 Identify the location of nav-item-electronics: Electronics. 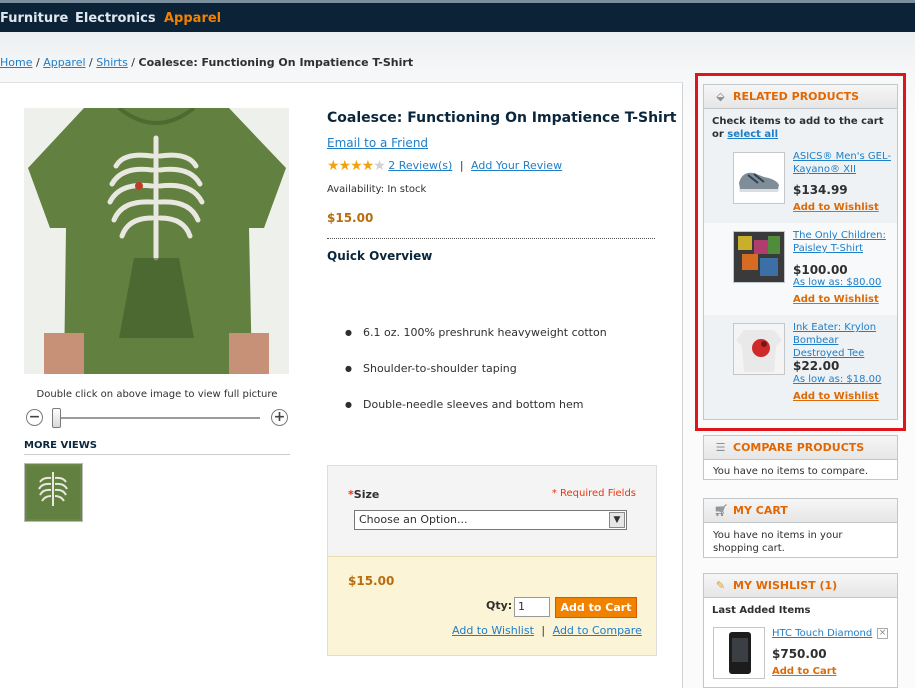
(115, 18).